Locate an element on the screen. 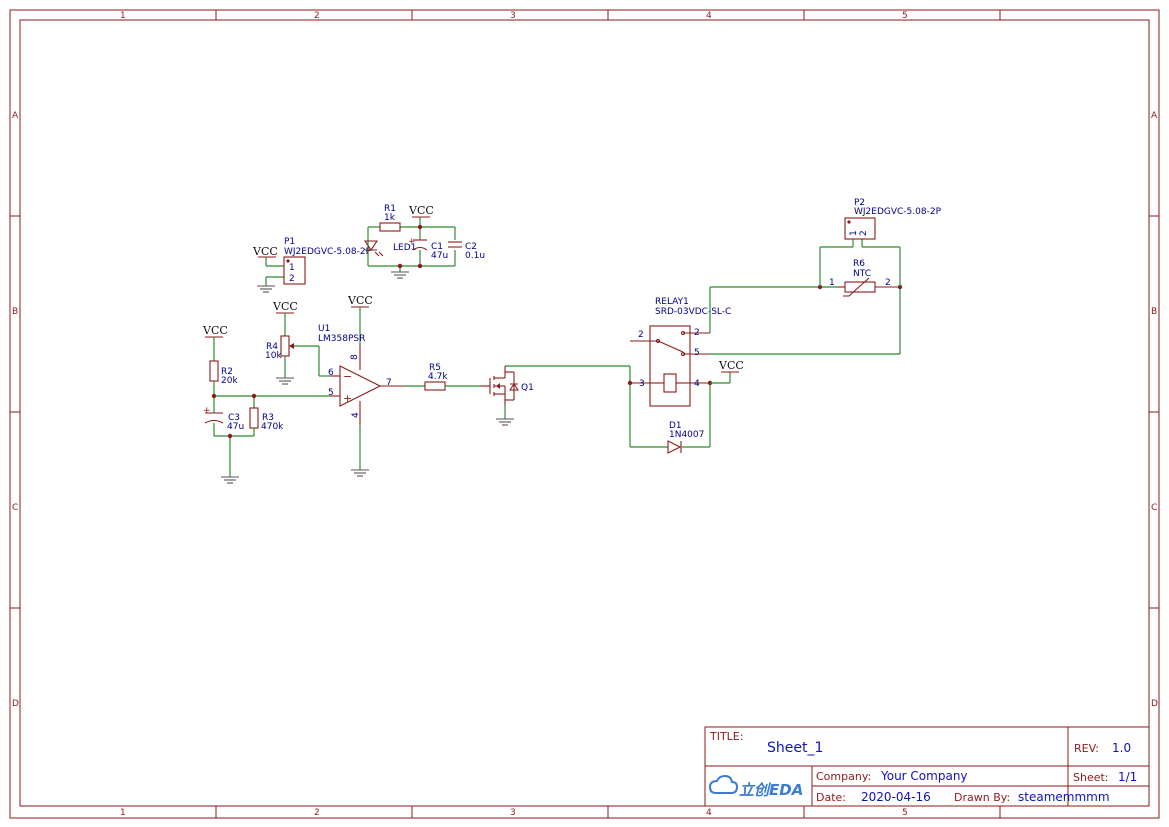  drawn-by-label: Drawn By: is located at coordinates (982, 797).